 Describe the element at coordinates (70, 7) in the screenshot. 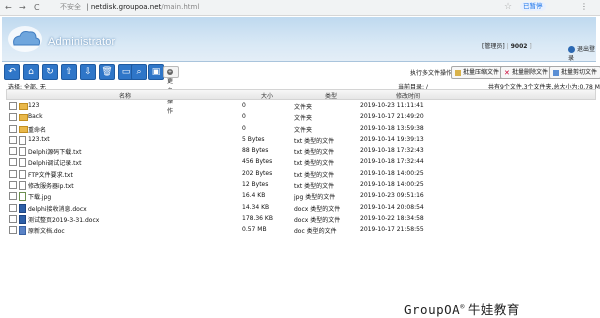

I see `security-label: 不安全` at that location.